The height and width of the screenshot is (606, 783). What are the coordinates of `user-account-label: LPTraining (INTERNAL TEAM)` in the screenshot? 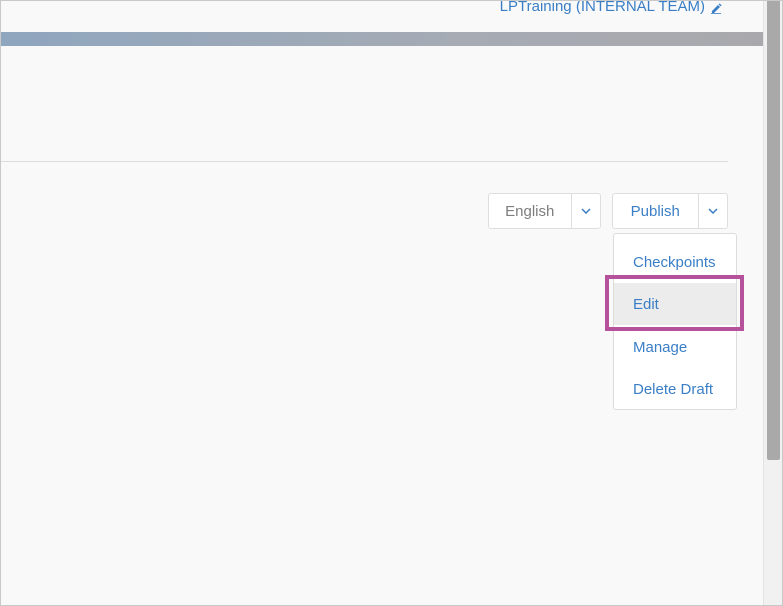 It's located at (602, 7).